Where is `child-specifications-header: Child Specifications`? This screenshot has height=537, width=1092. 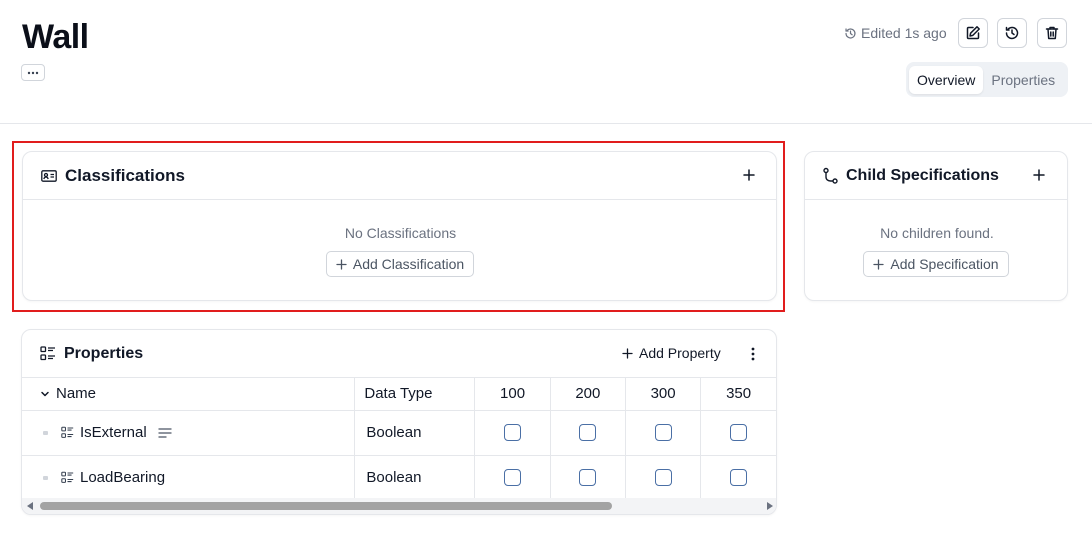
child-specifications-header: Child Specifications is located at coordinates (936, 176).